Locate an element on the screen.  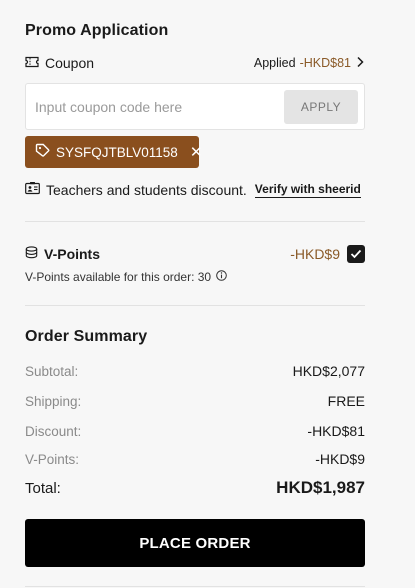
discount-value: -HKD$81 is located at coordinates (336, 431).